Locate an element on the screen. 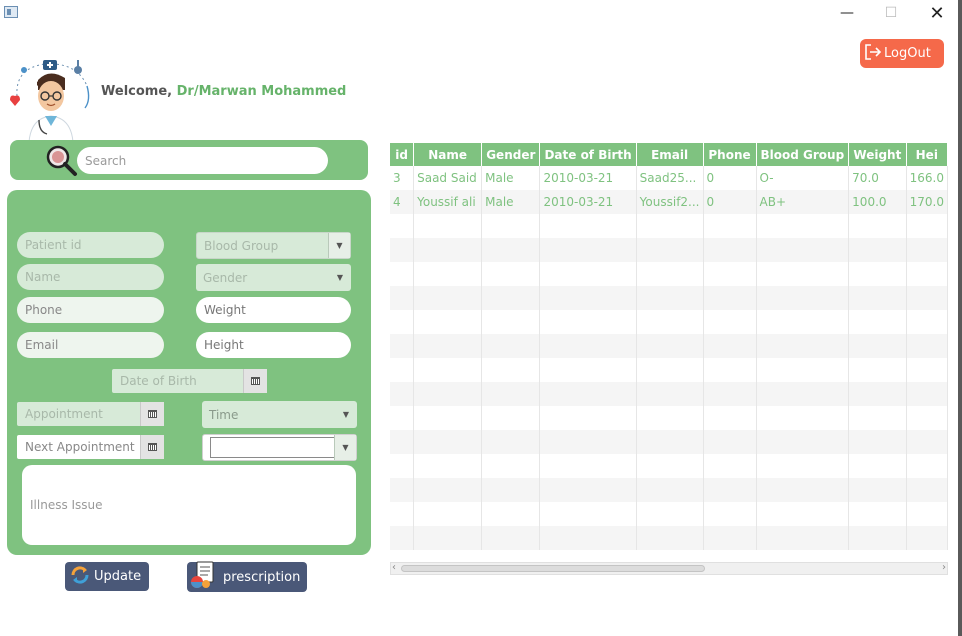  weight-field: Weight is located at coordinates (273, 310).